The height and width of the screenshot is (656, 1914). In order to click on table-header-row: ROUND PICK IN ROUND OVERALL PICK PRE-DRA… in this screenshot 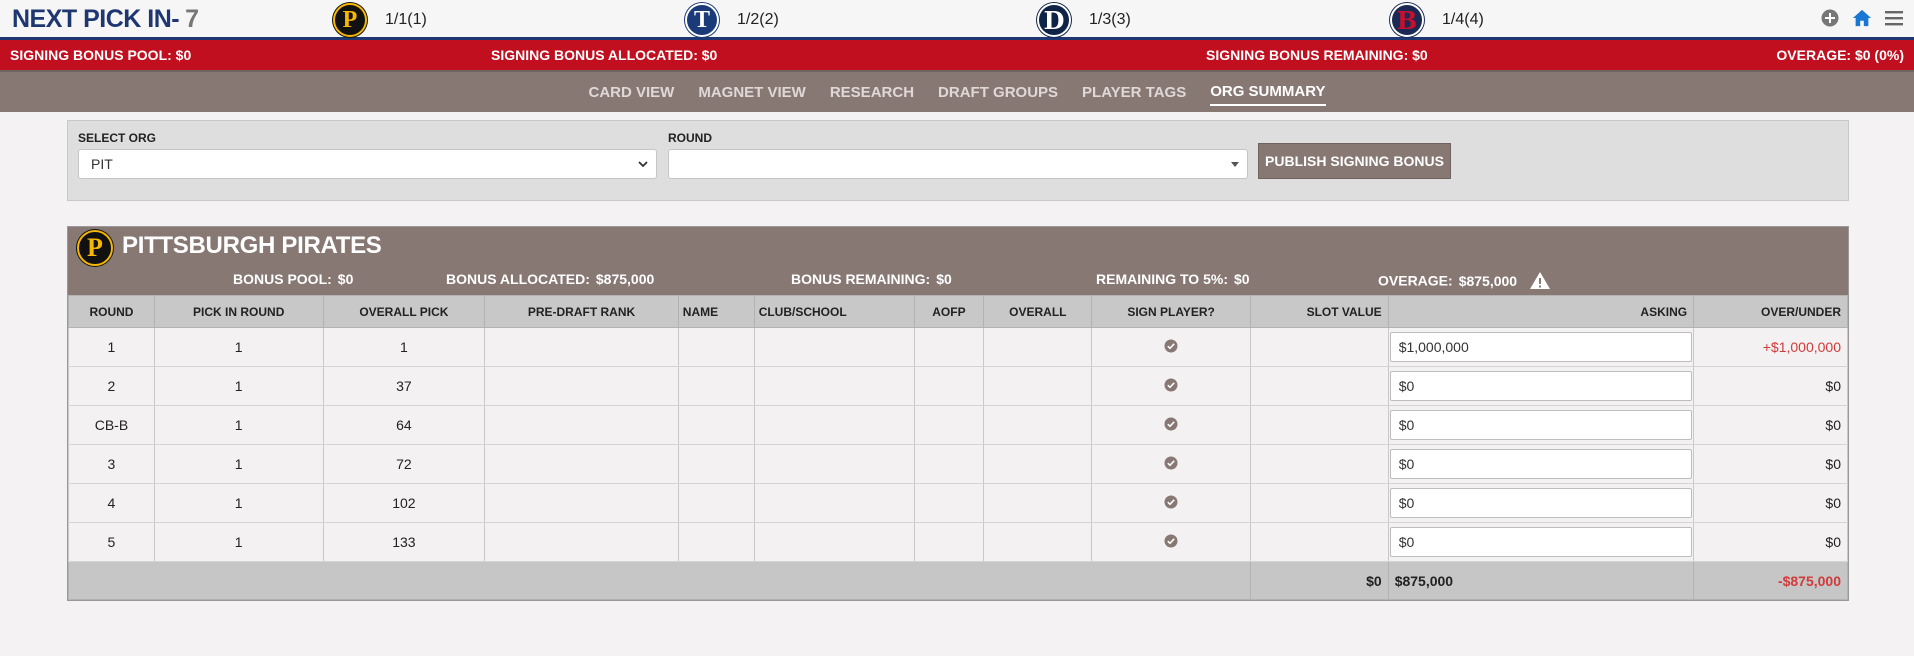, I will do `click(958, 311)`.